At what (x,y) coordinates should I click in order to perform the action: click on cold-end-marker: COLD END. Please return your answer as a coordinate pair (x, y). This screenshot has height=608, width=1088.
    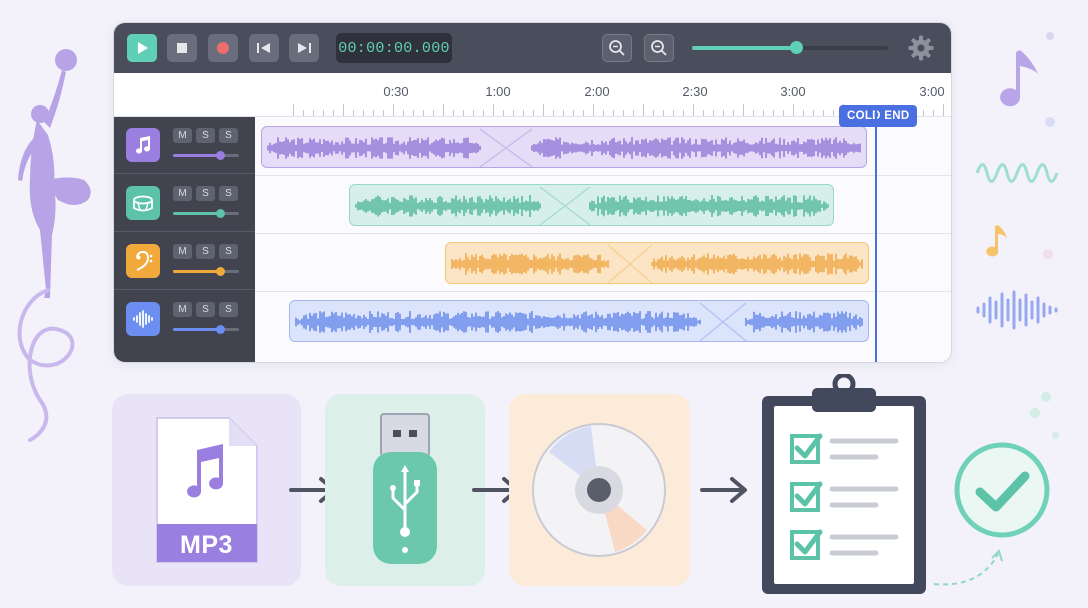
    Looking at the image, I should click on (878, 116).